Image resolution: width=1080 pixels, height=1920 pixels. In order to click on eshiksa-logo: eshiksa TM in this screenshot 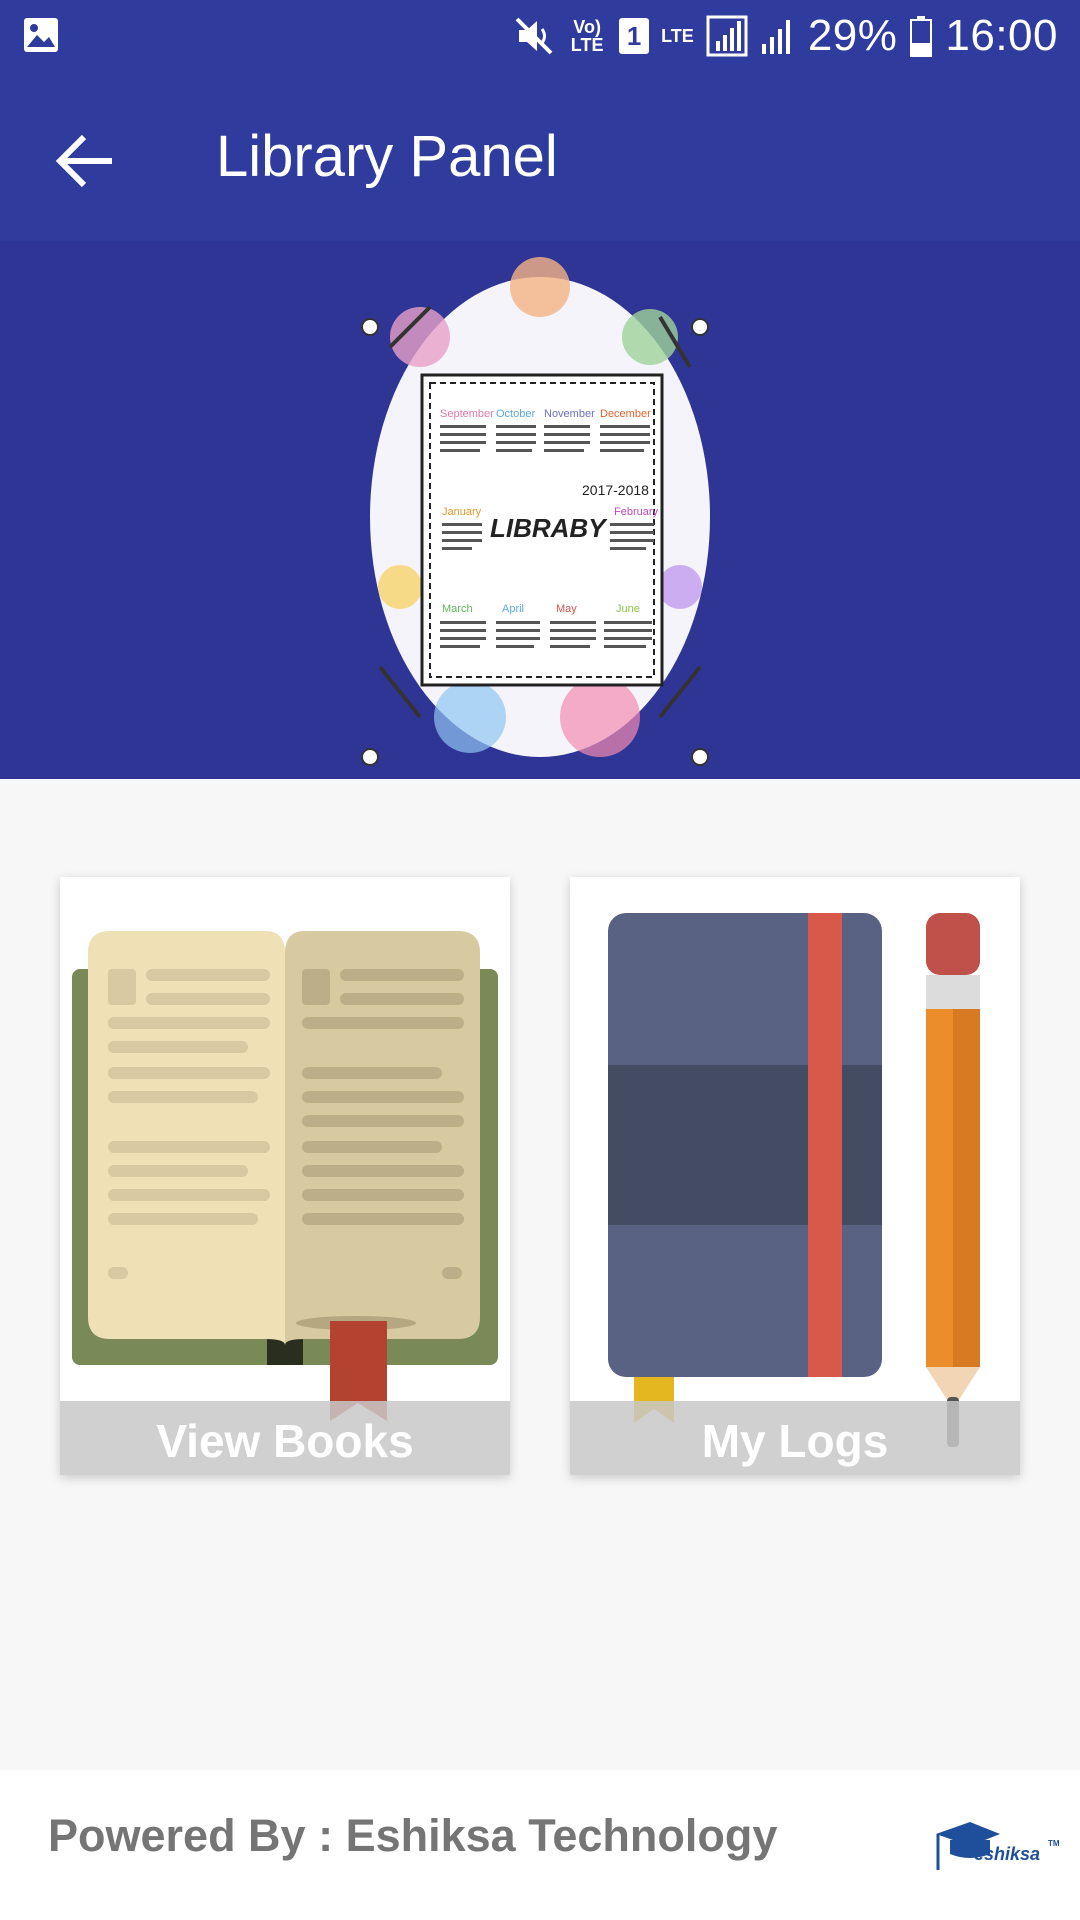, I will do `click(998, 1846)`.